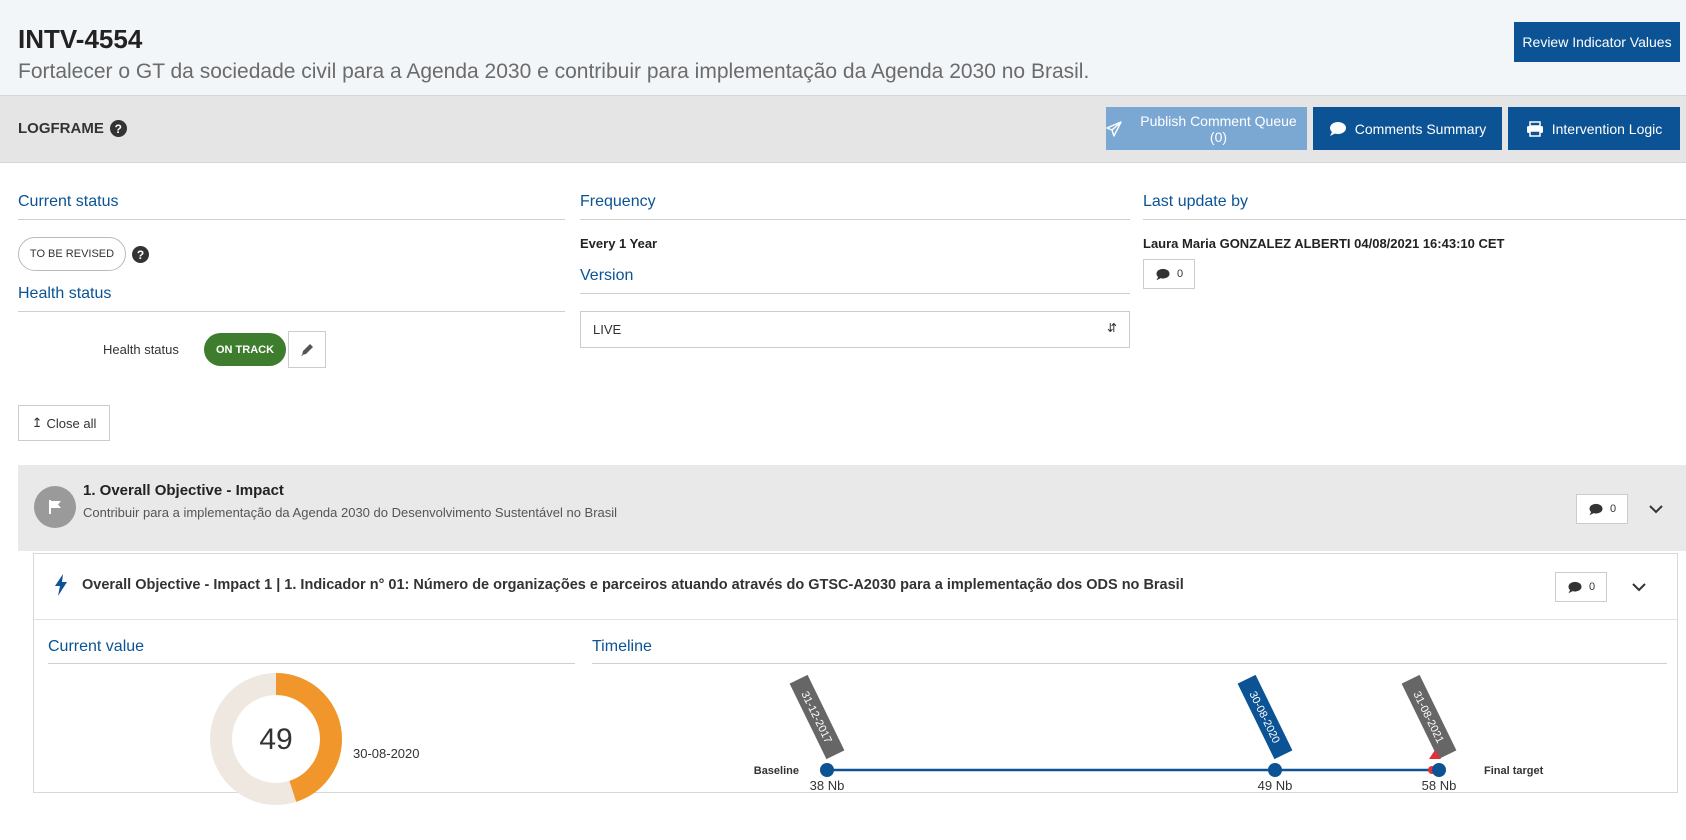  What do you see at coordinates (1420, 128) in the screenshot?
I see `comments-summary-label: Comments Summary` at bounding box center [1420, 128].